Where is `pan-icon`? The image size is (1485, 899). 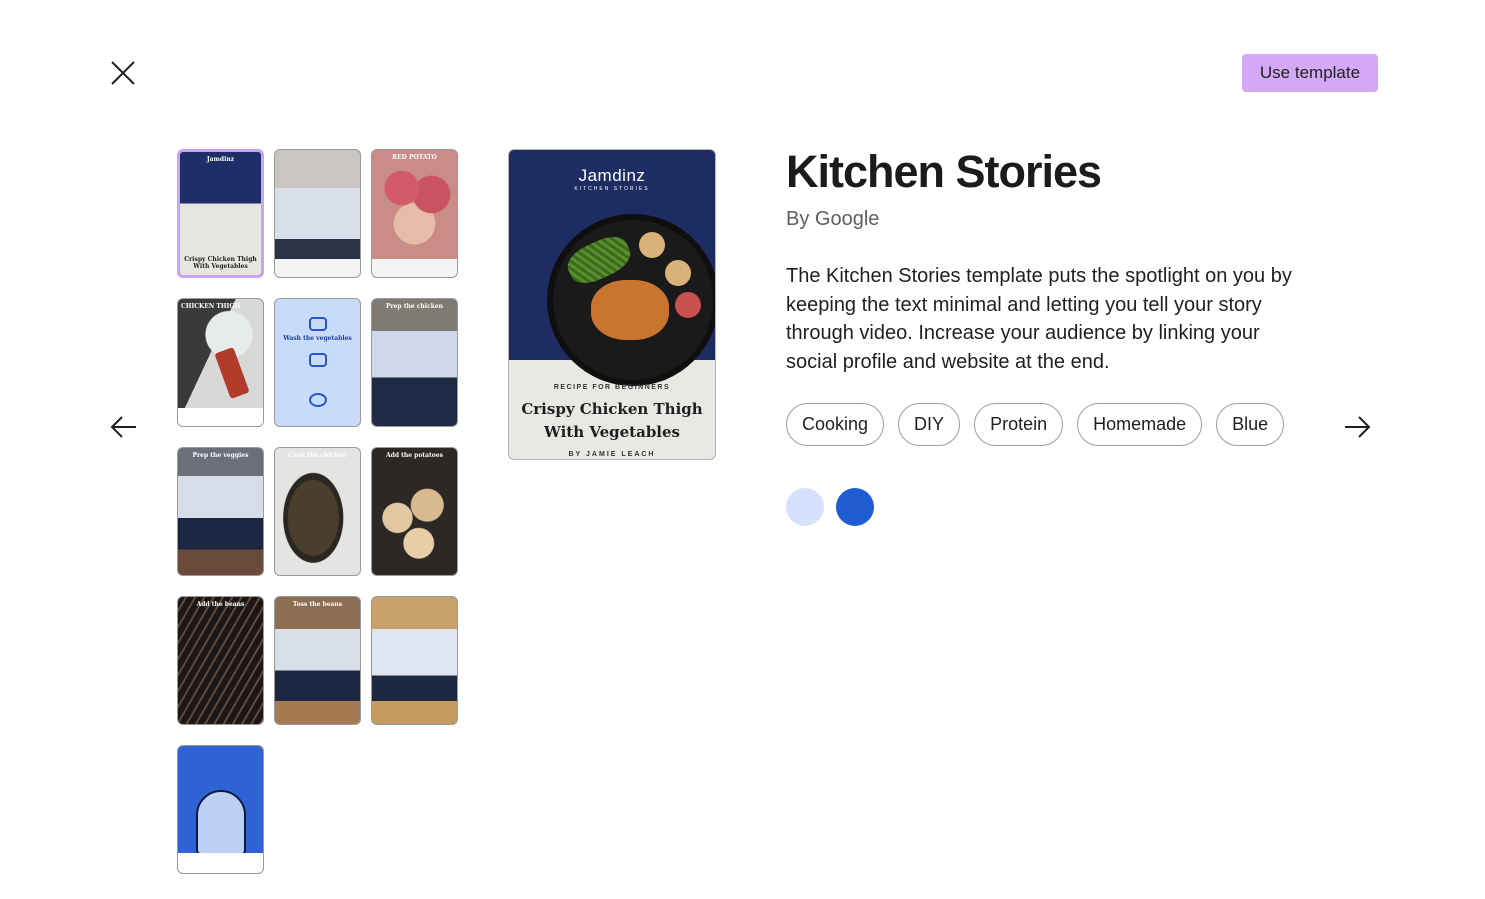
pan-icon is located at coordinates (318, 400).